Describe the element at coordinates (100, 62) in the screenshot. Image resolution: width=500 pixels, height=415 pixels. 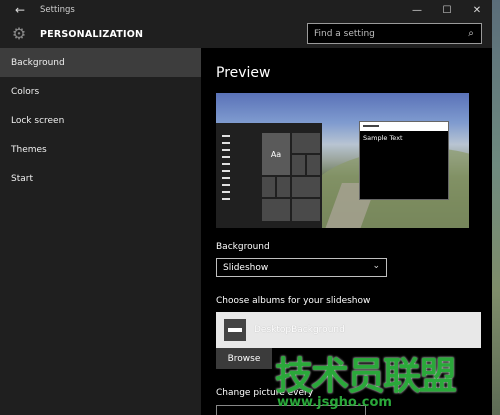
I see `sidebar-item-background: Background` at that location.